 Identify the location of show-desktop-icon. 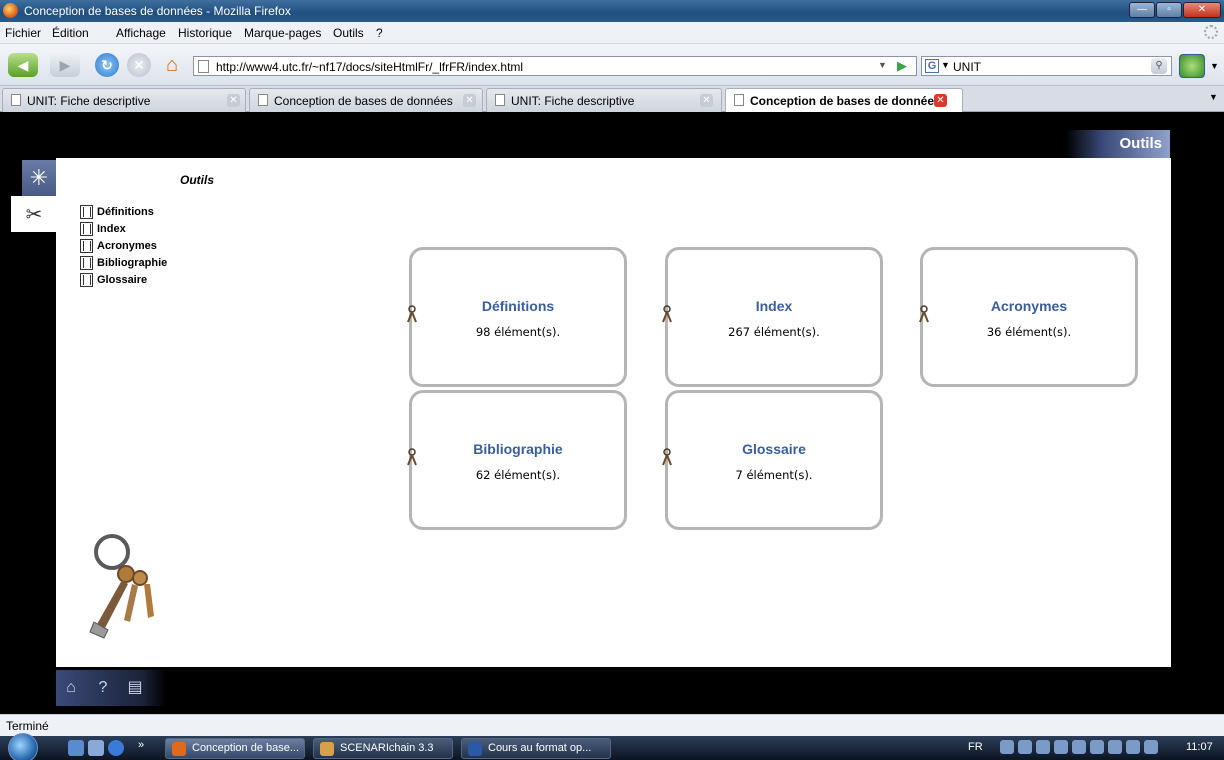
(76, 748).